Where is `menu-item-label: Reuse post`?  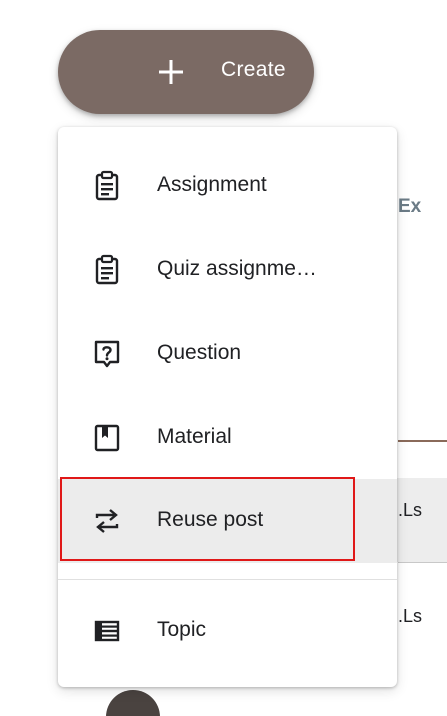 menu-item-label: Reuse post is located at coordinates (210, 519).